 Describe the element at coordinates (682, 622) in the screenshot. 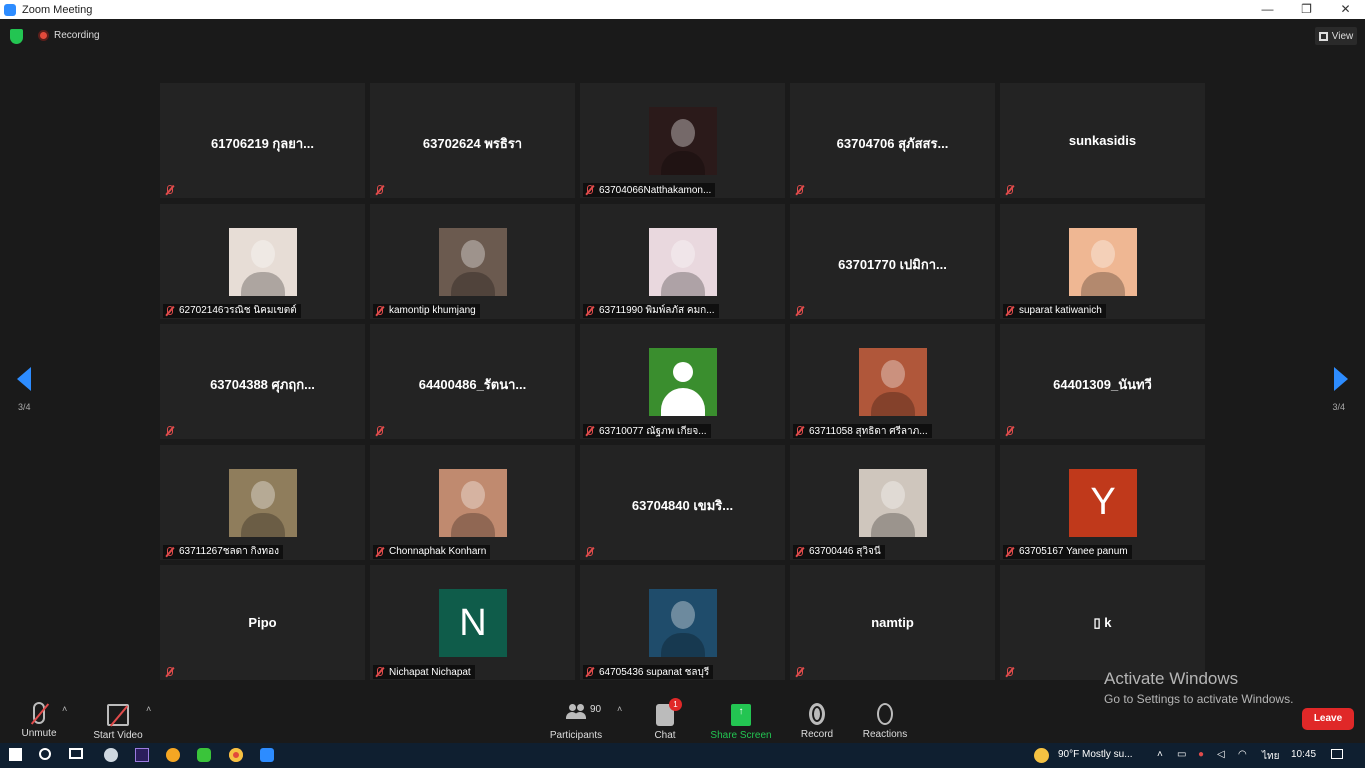

I see `participant-tile: 64705436 supanat ชลบุรี` at that location.